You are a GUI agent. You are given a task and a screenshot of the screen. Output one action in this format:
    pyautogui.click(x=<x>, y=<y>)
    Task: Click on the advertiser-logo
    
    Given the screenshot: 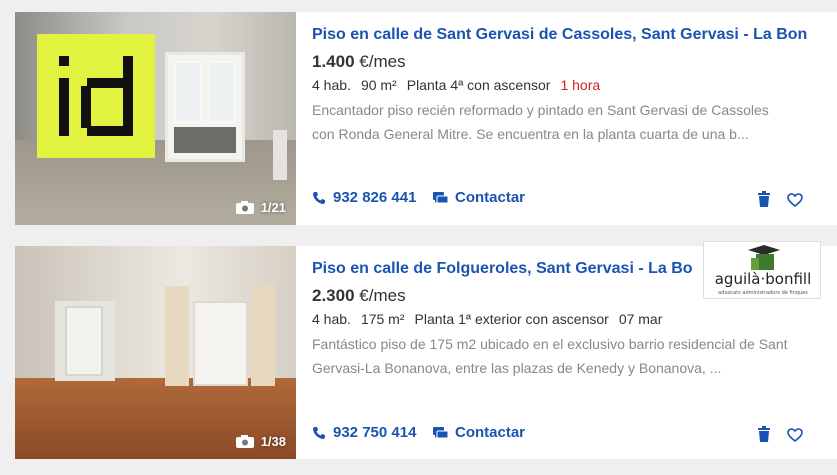 What is the action you would take?
    pyautogui.click(x=96, y=96)
    